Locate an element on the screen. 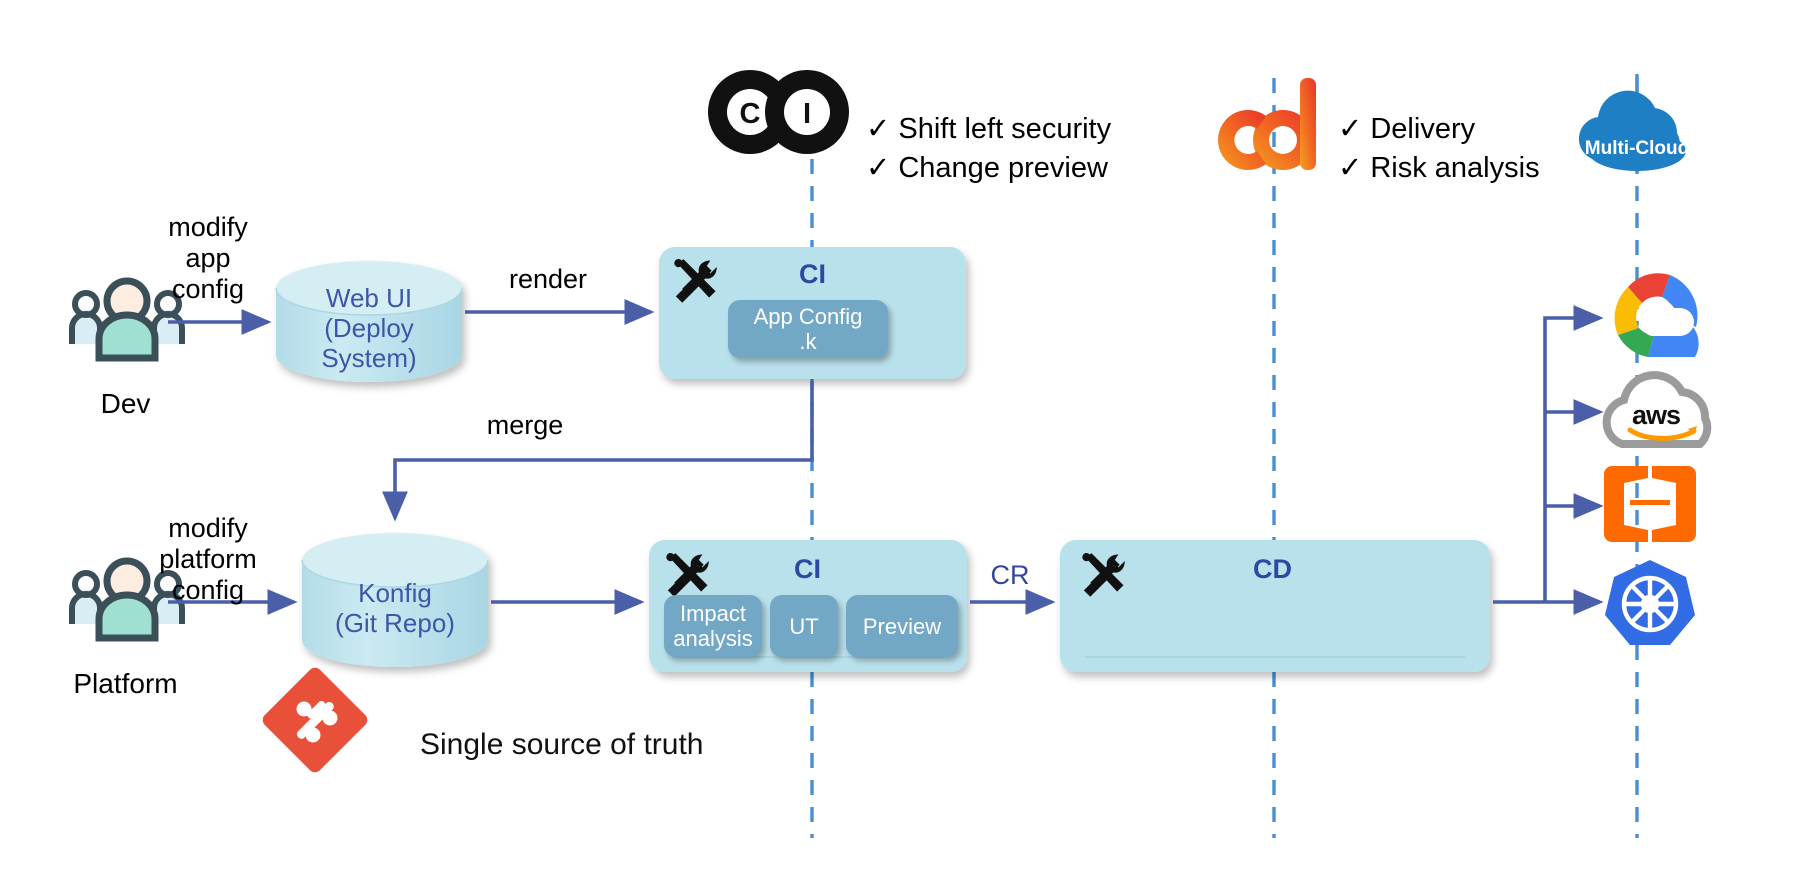 The width and height of the screenshot is (1812, 892). stage-title-ci-top: CI is located at coordinates (812, 274).